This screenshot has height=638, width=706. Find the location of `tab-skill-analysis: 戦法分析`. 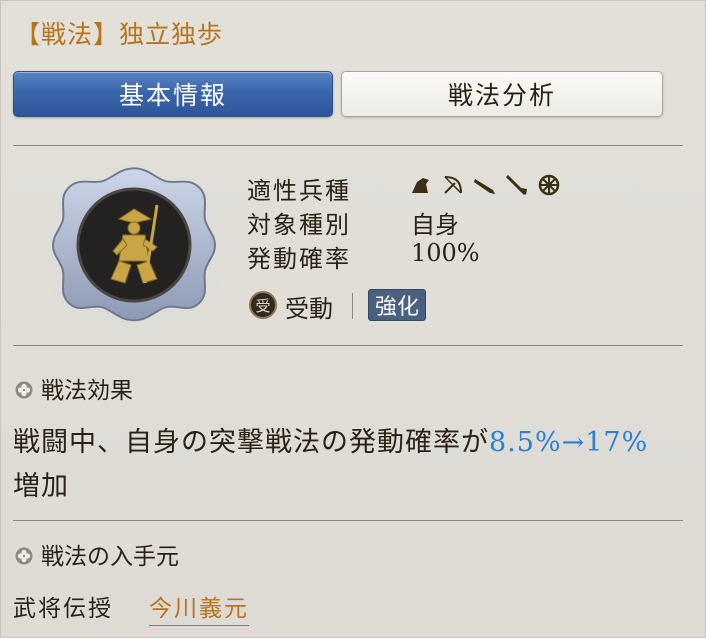

tab-skill-analysis: 戦法分析 is located at coordinates (502, 94).